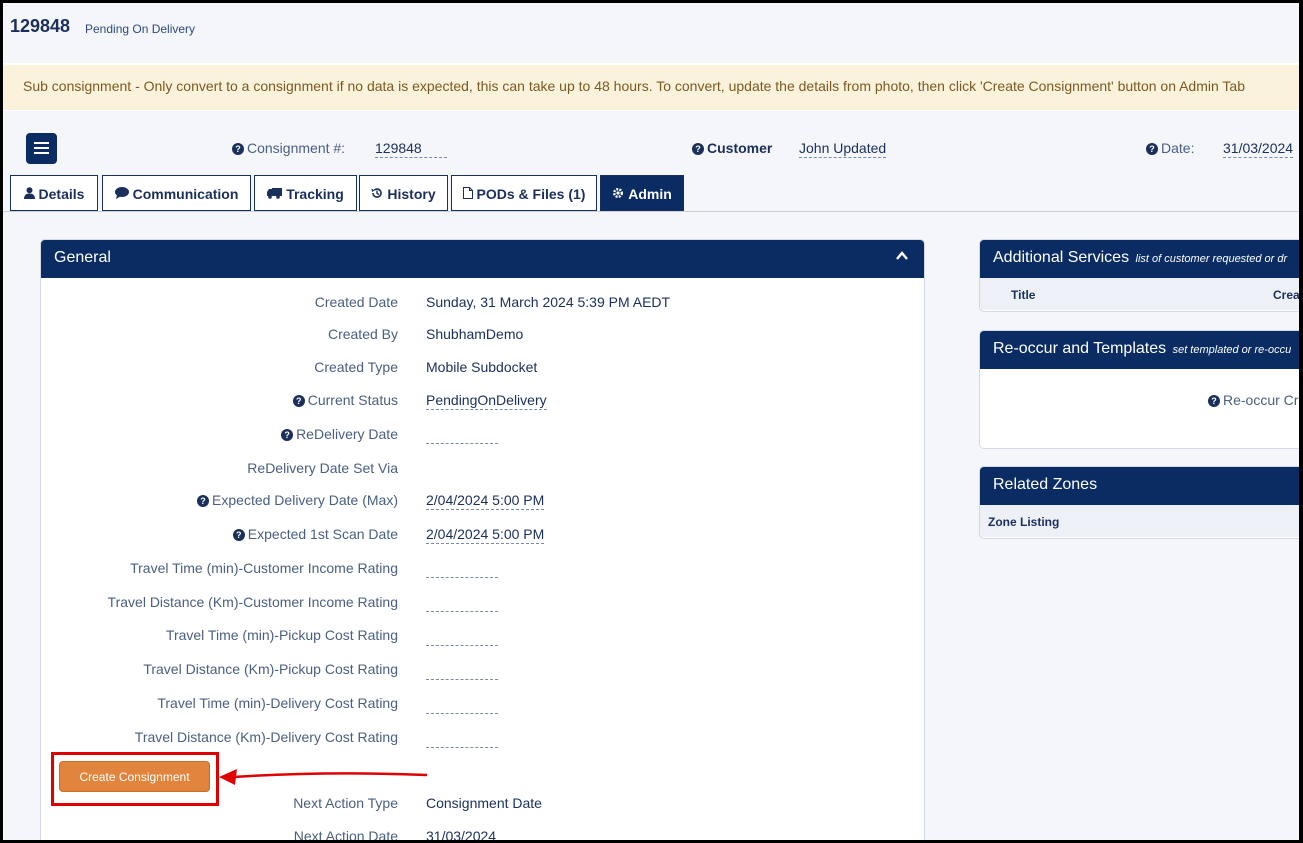 This screenshot has height=843, width=1303. Describe the element at coordinates (651, 33) in the screenshot. I see `page-header: 129848 Pending On Delivery` at that location.